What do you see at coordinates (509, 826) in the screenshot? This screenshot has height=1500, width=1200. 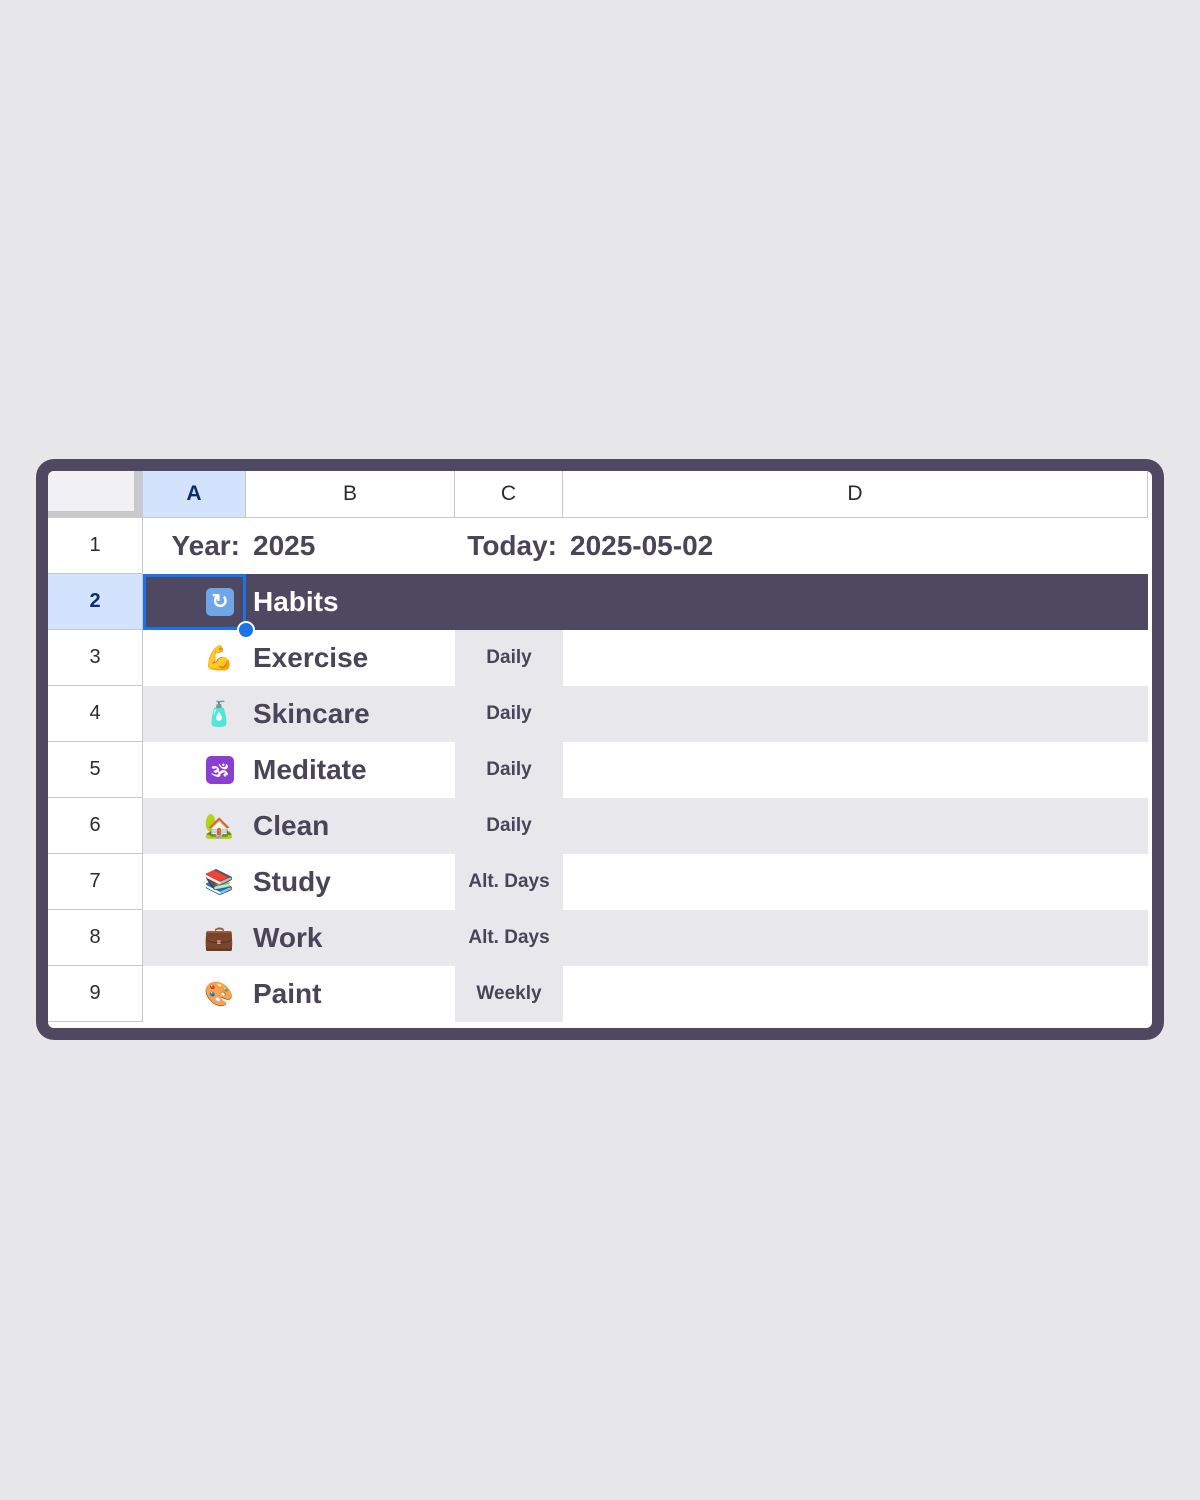 I see `cell-c6: Daily` at bounding box center [509, 826].